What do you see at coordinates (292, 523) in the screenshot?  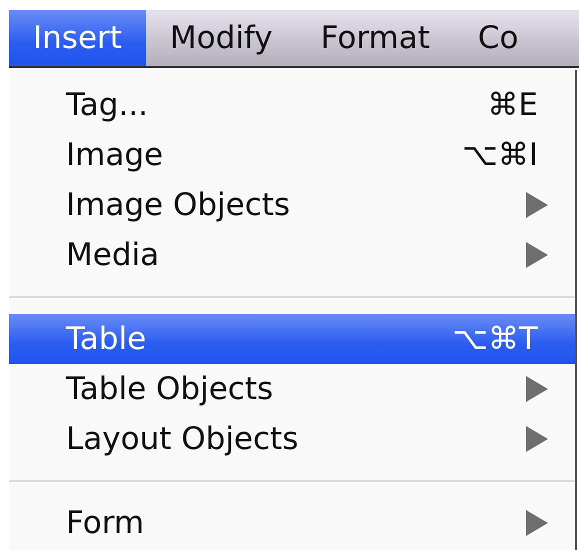 I see `menu-item: Form` at bounding box center [292, 523].